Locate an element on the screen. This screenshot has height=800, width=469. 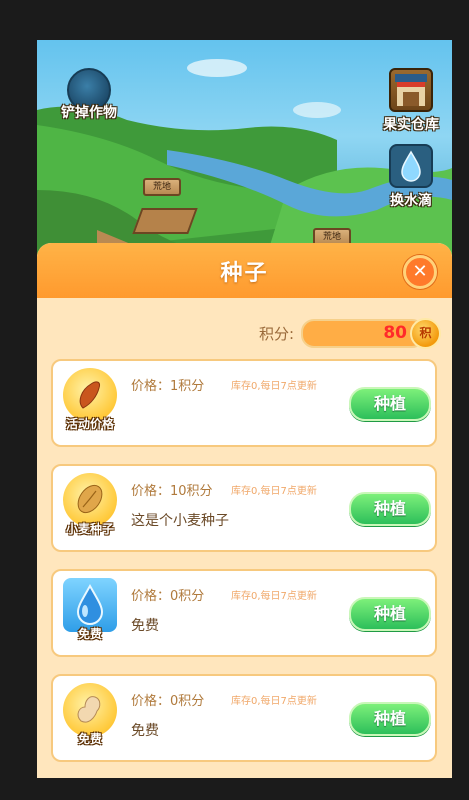
plot-sign-1: 荒地 is located at coordinates (162, 187).